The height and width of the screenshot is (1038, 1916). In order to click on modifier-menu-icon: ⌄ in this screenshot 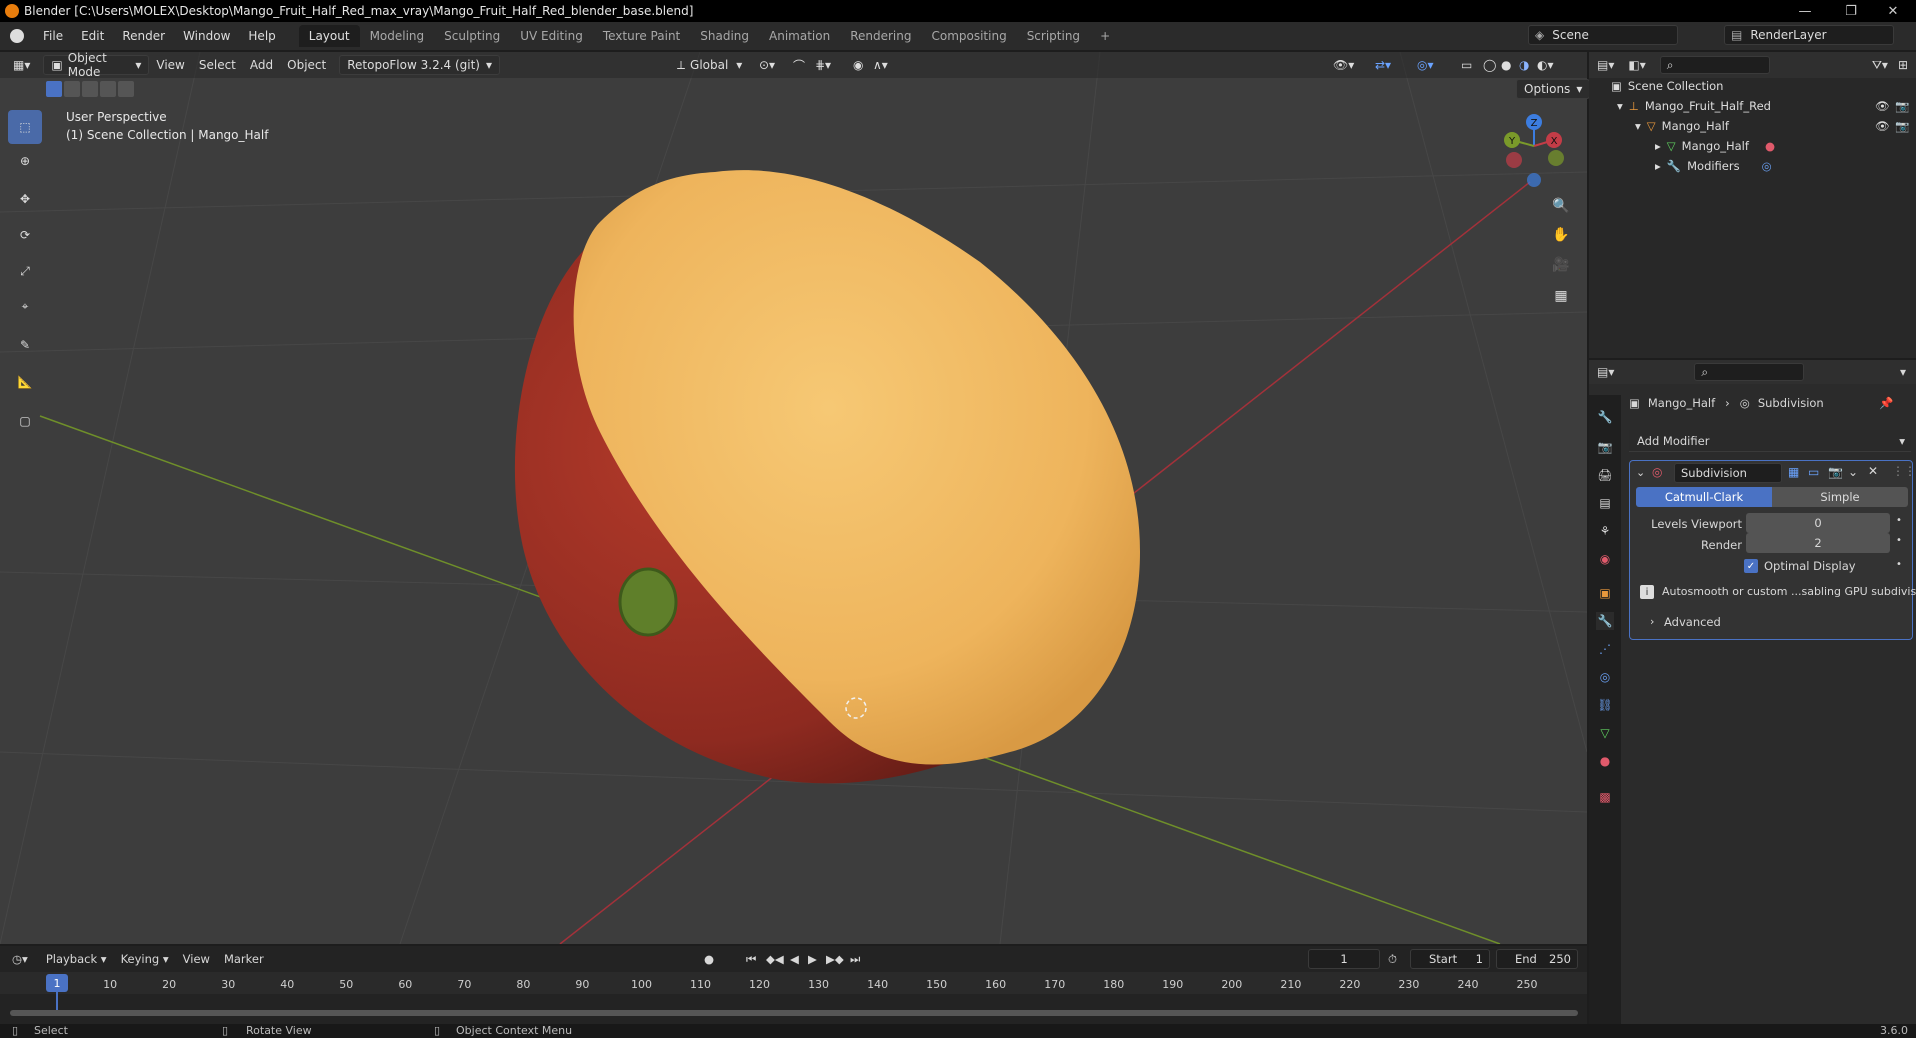, I will do `click(1853, 472)`.